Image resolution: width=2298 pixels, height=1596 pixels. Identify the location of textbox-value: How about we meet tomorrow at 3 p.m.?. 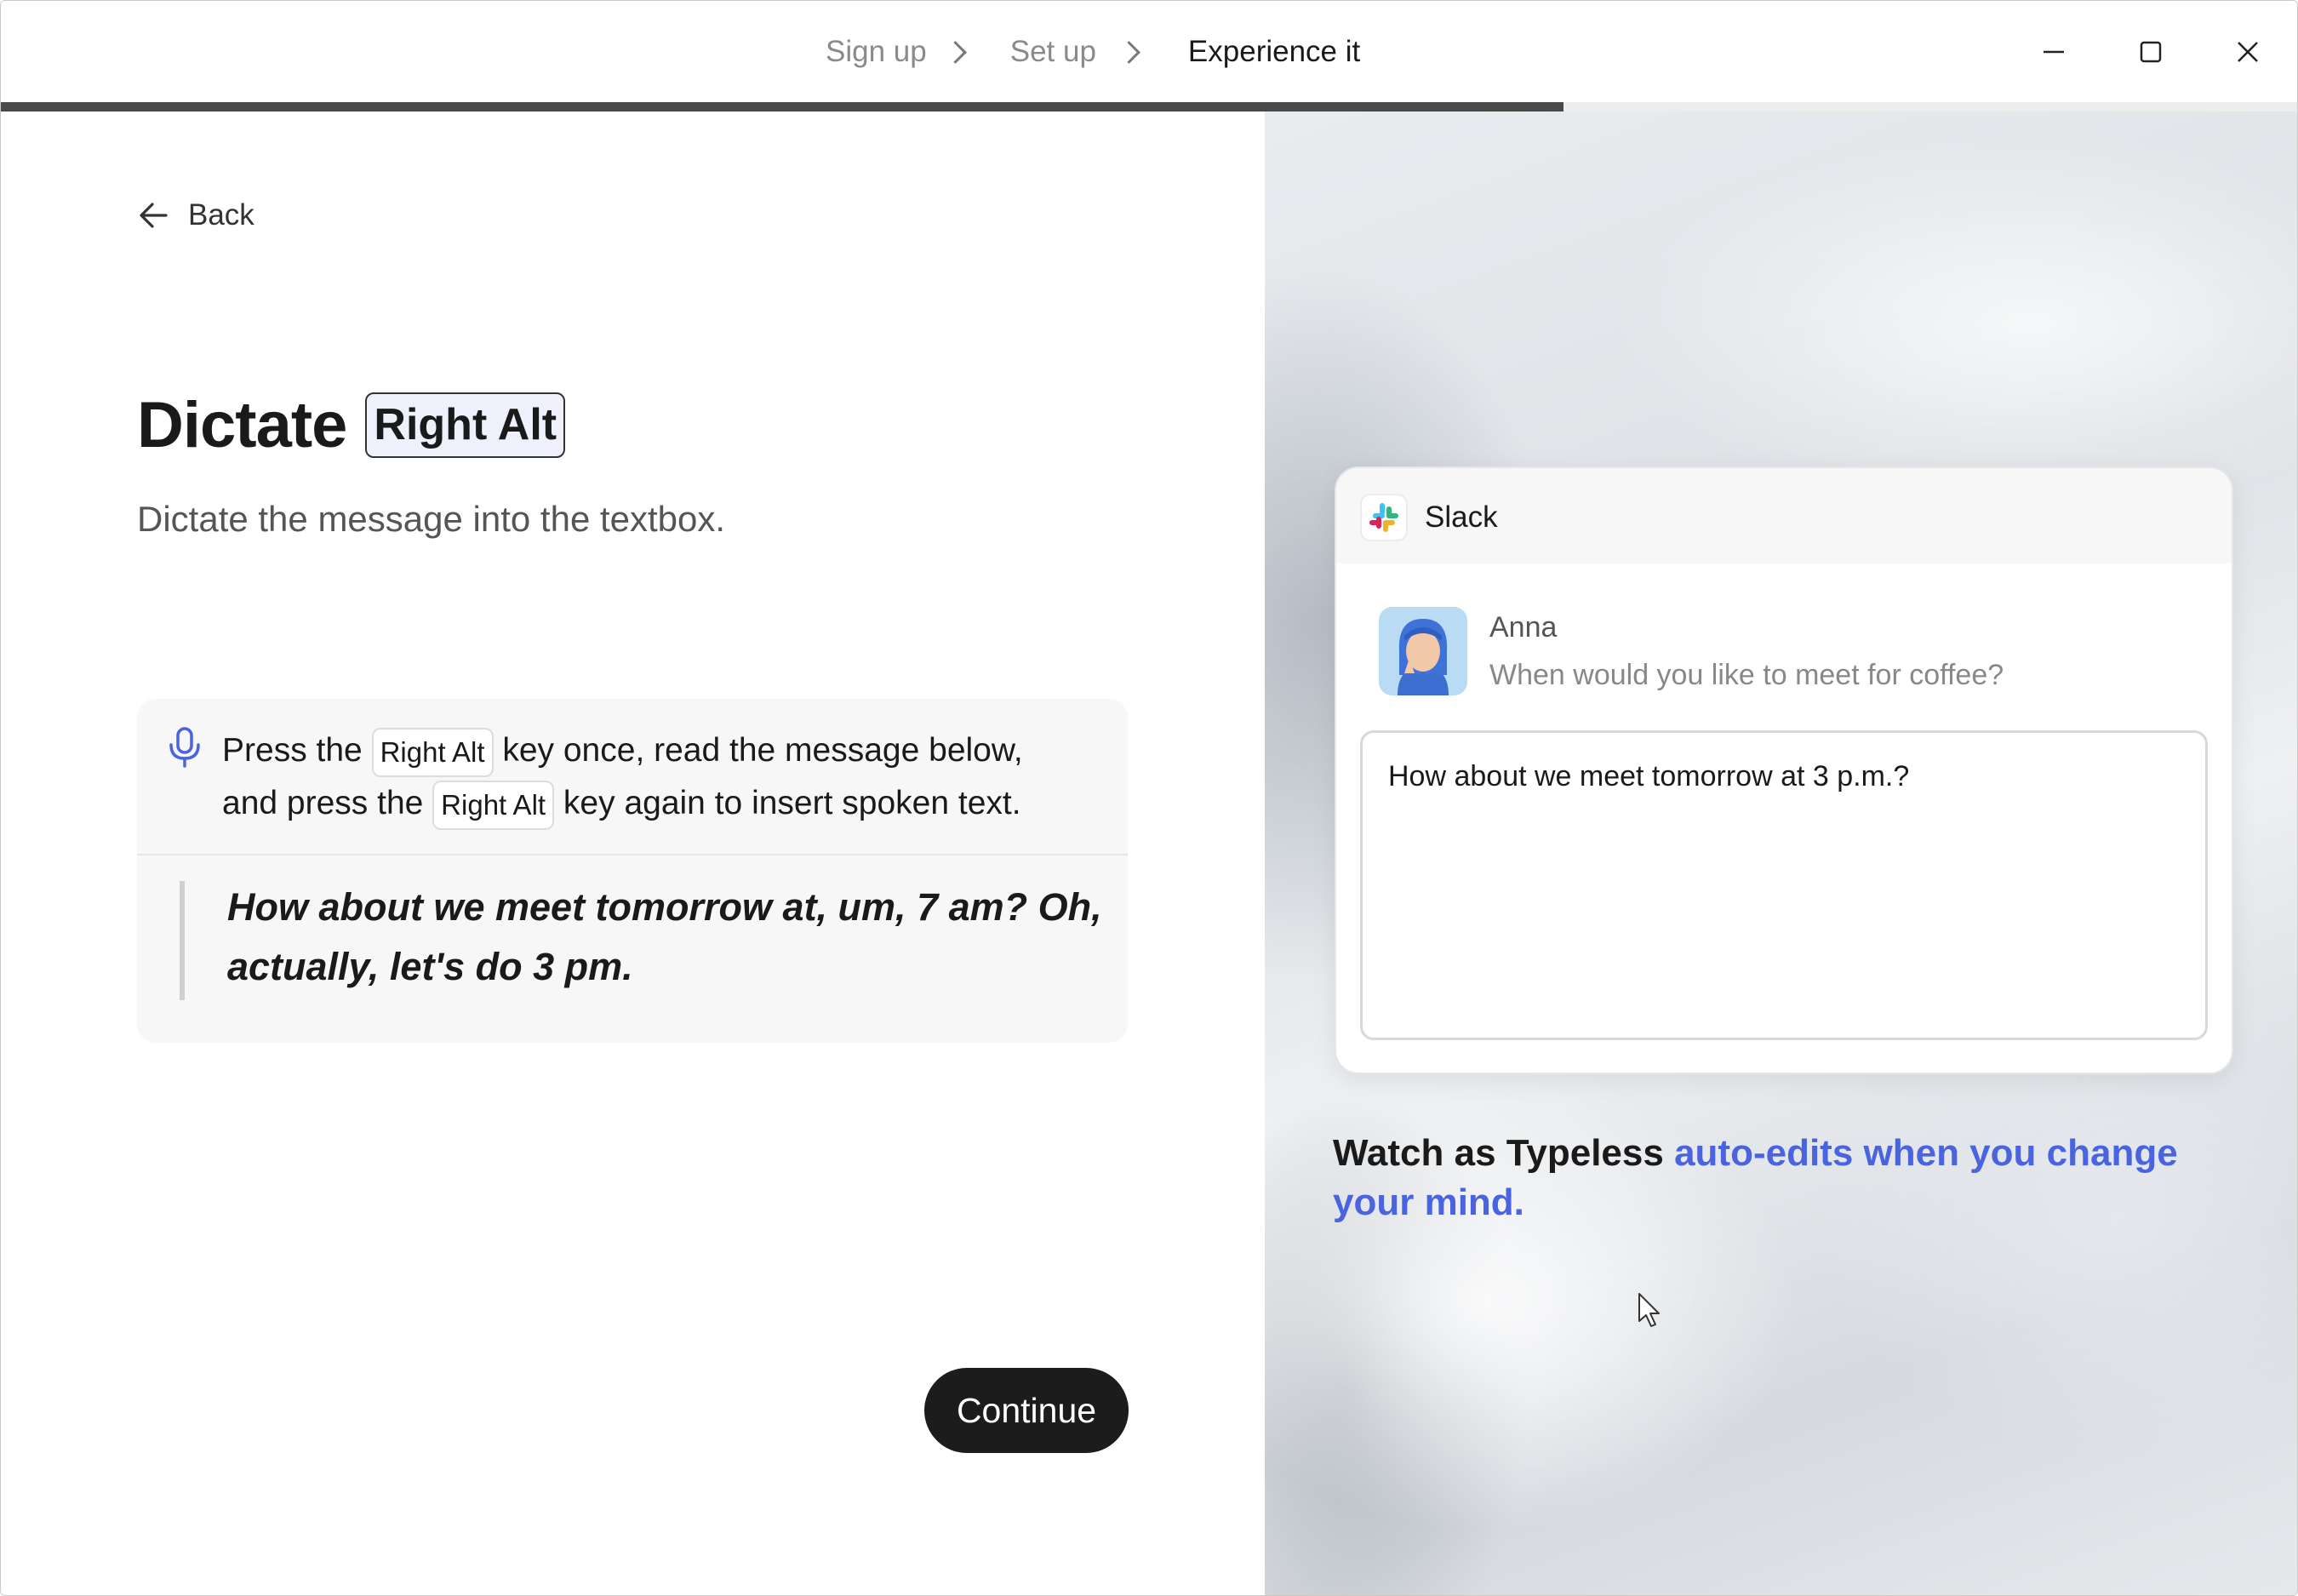
(1649, 776).